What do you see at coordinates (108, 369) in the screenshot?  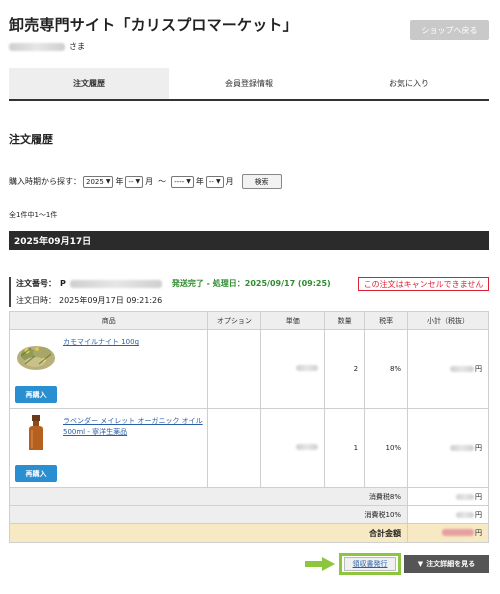 I see `product-cell: カモマイルナイト 100g 再購入` at bounding box center [108, 369].